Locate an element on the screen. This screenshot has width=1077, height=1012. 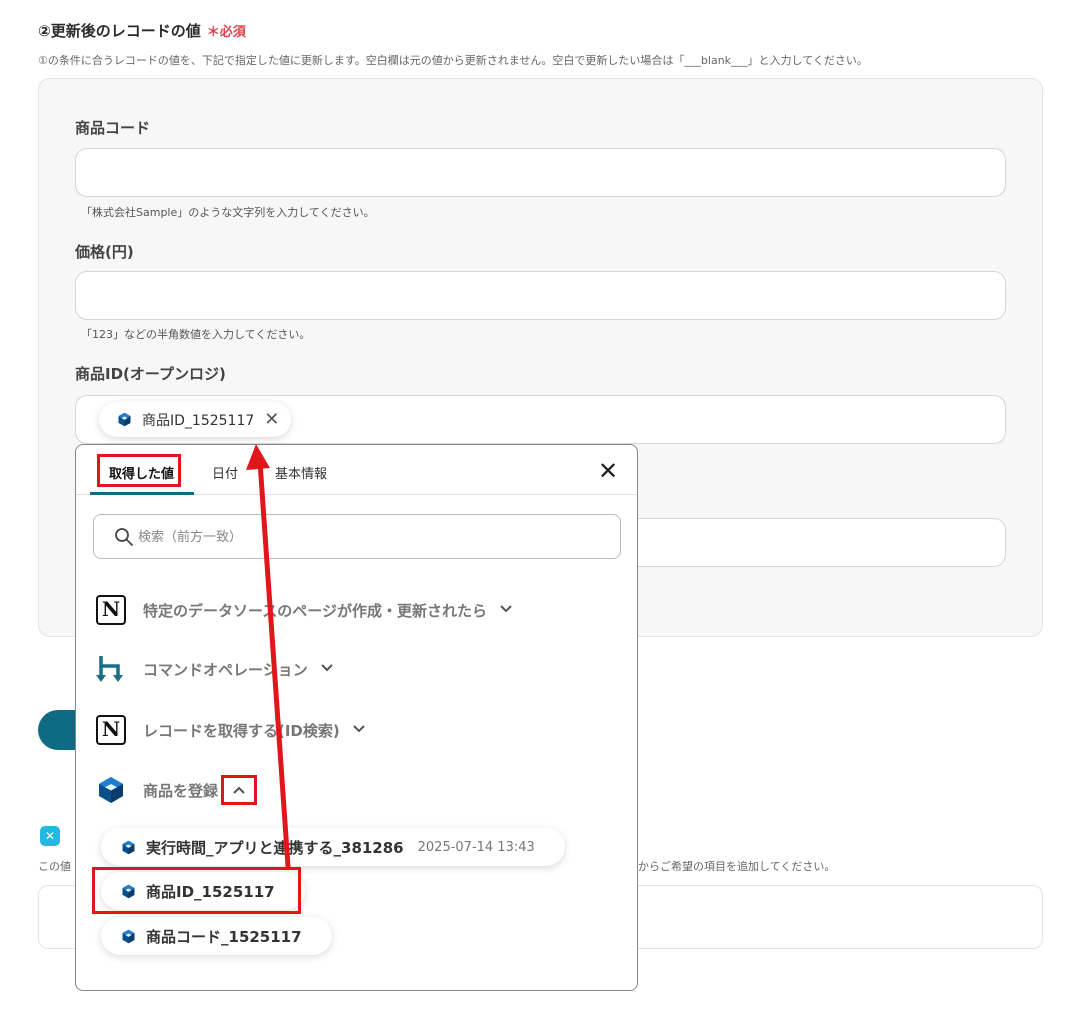
command-branch-icon is located at coordinates (109, 669).